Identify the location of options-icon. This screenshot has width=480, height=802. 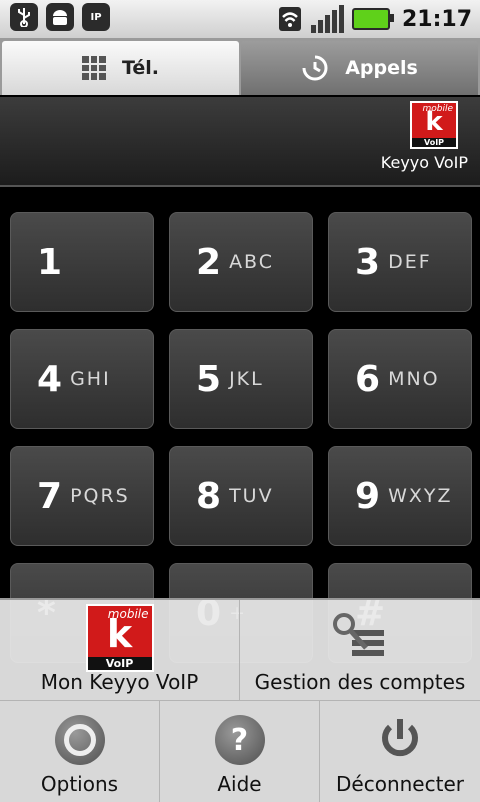
(79, 740).